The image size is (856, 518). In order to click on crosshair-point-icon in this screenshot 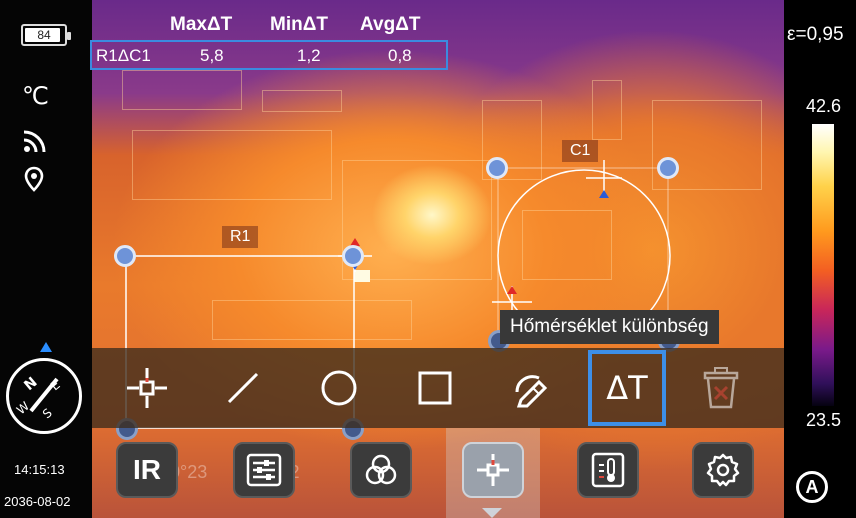, I will do `click(147, 388)`.